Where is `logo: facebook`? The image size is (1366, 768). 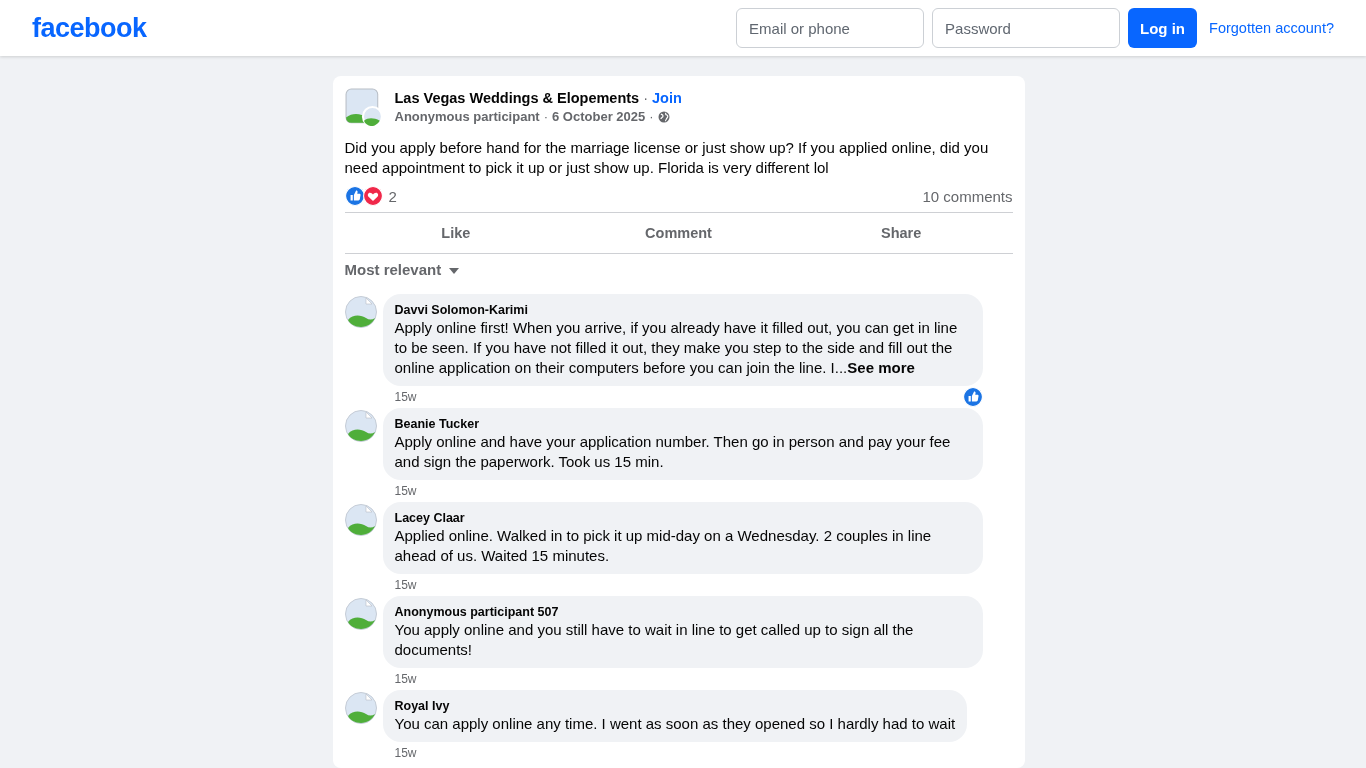 logo: facebook is located at coordinates (89, 28).